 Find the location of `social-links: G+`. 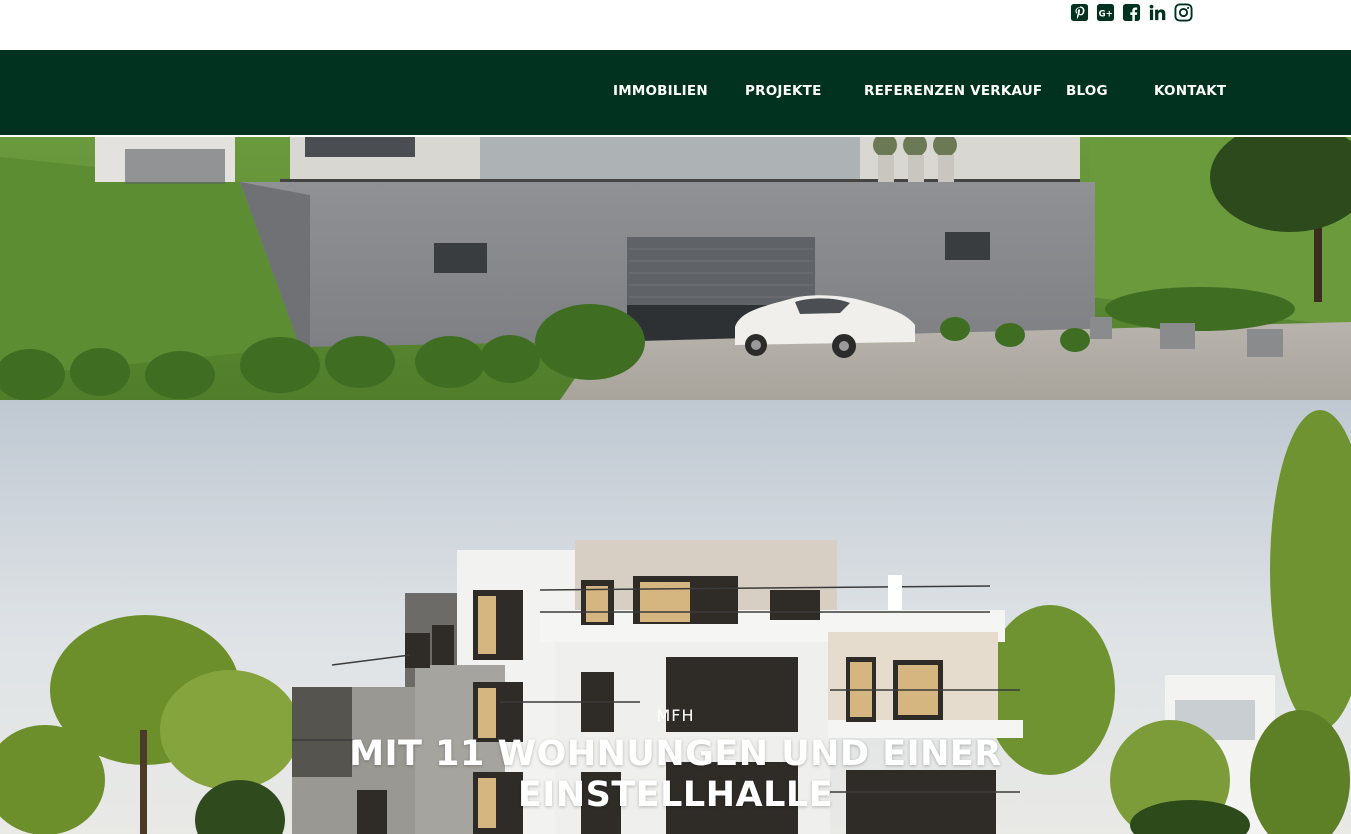

social-links: G+ is located at coordinates (1131, 12).